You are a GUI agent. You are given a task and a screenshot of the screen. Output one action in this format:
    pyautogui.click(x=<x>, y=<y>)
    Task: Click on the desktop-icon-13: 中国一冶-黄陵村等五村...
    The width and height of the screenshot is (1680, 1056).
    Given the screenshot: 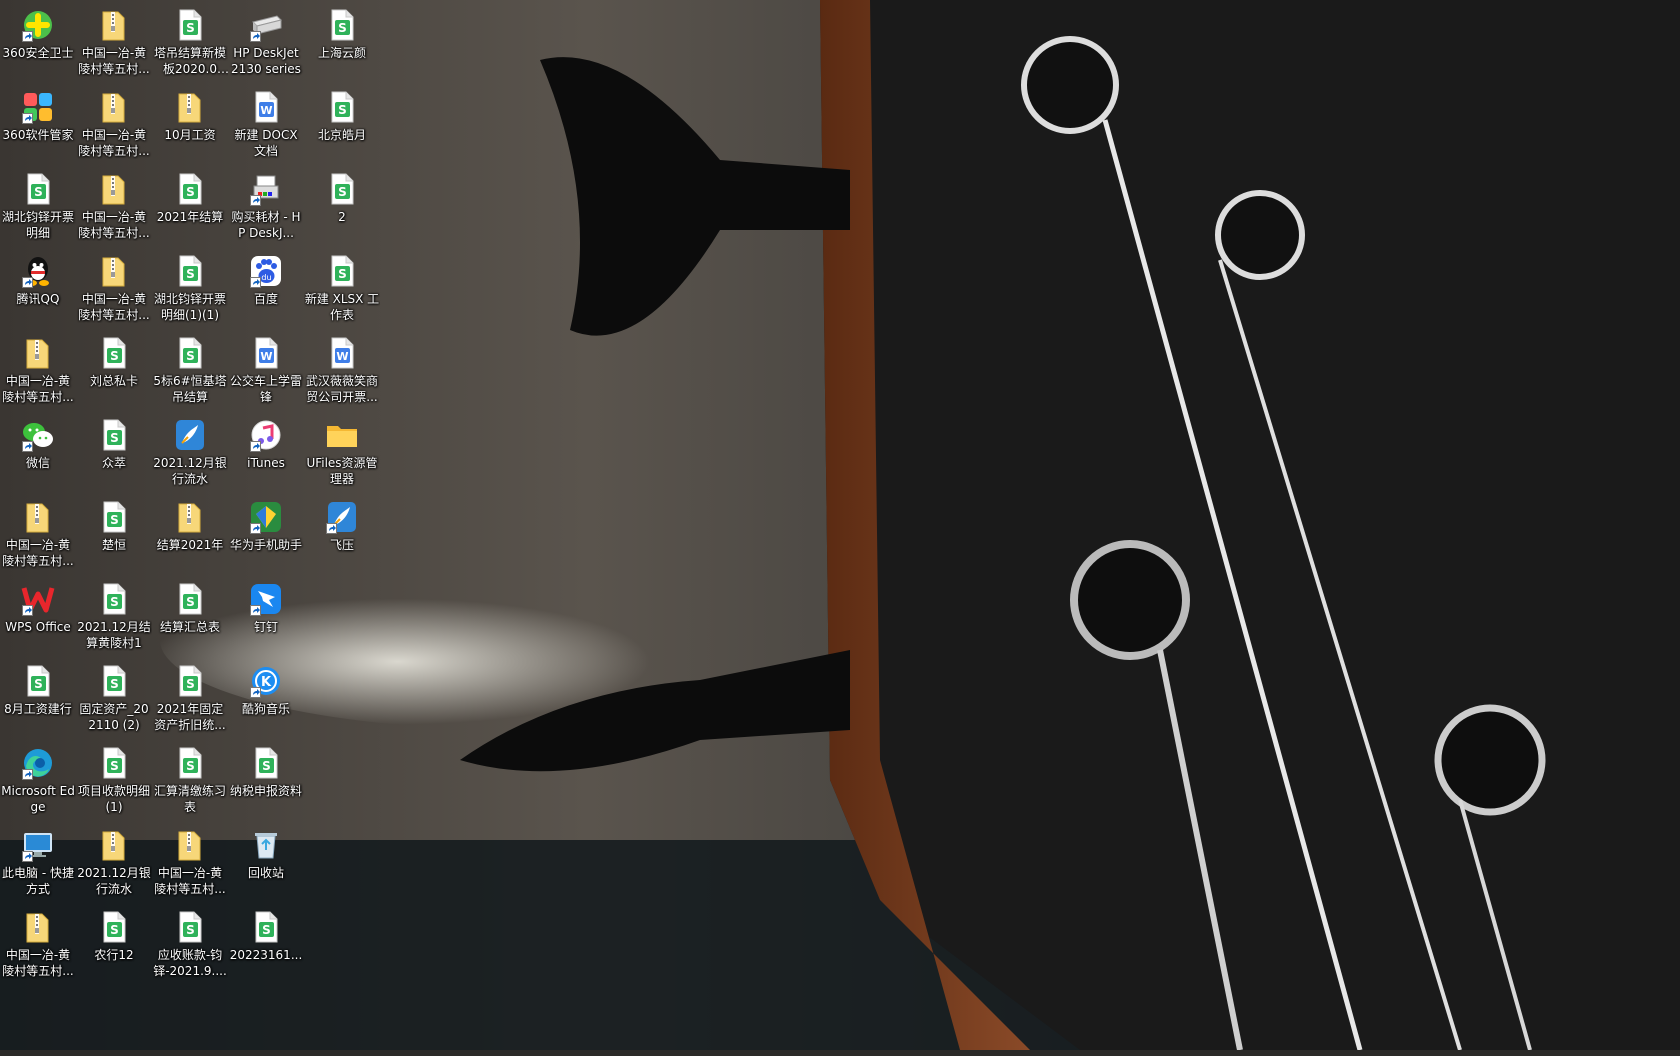 What is the action you would take?
    pyautogui.click(x=114, y=128)
    